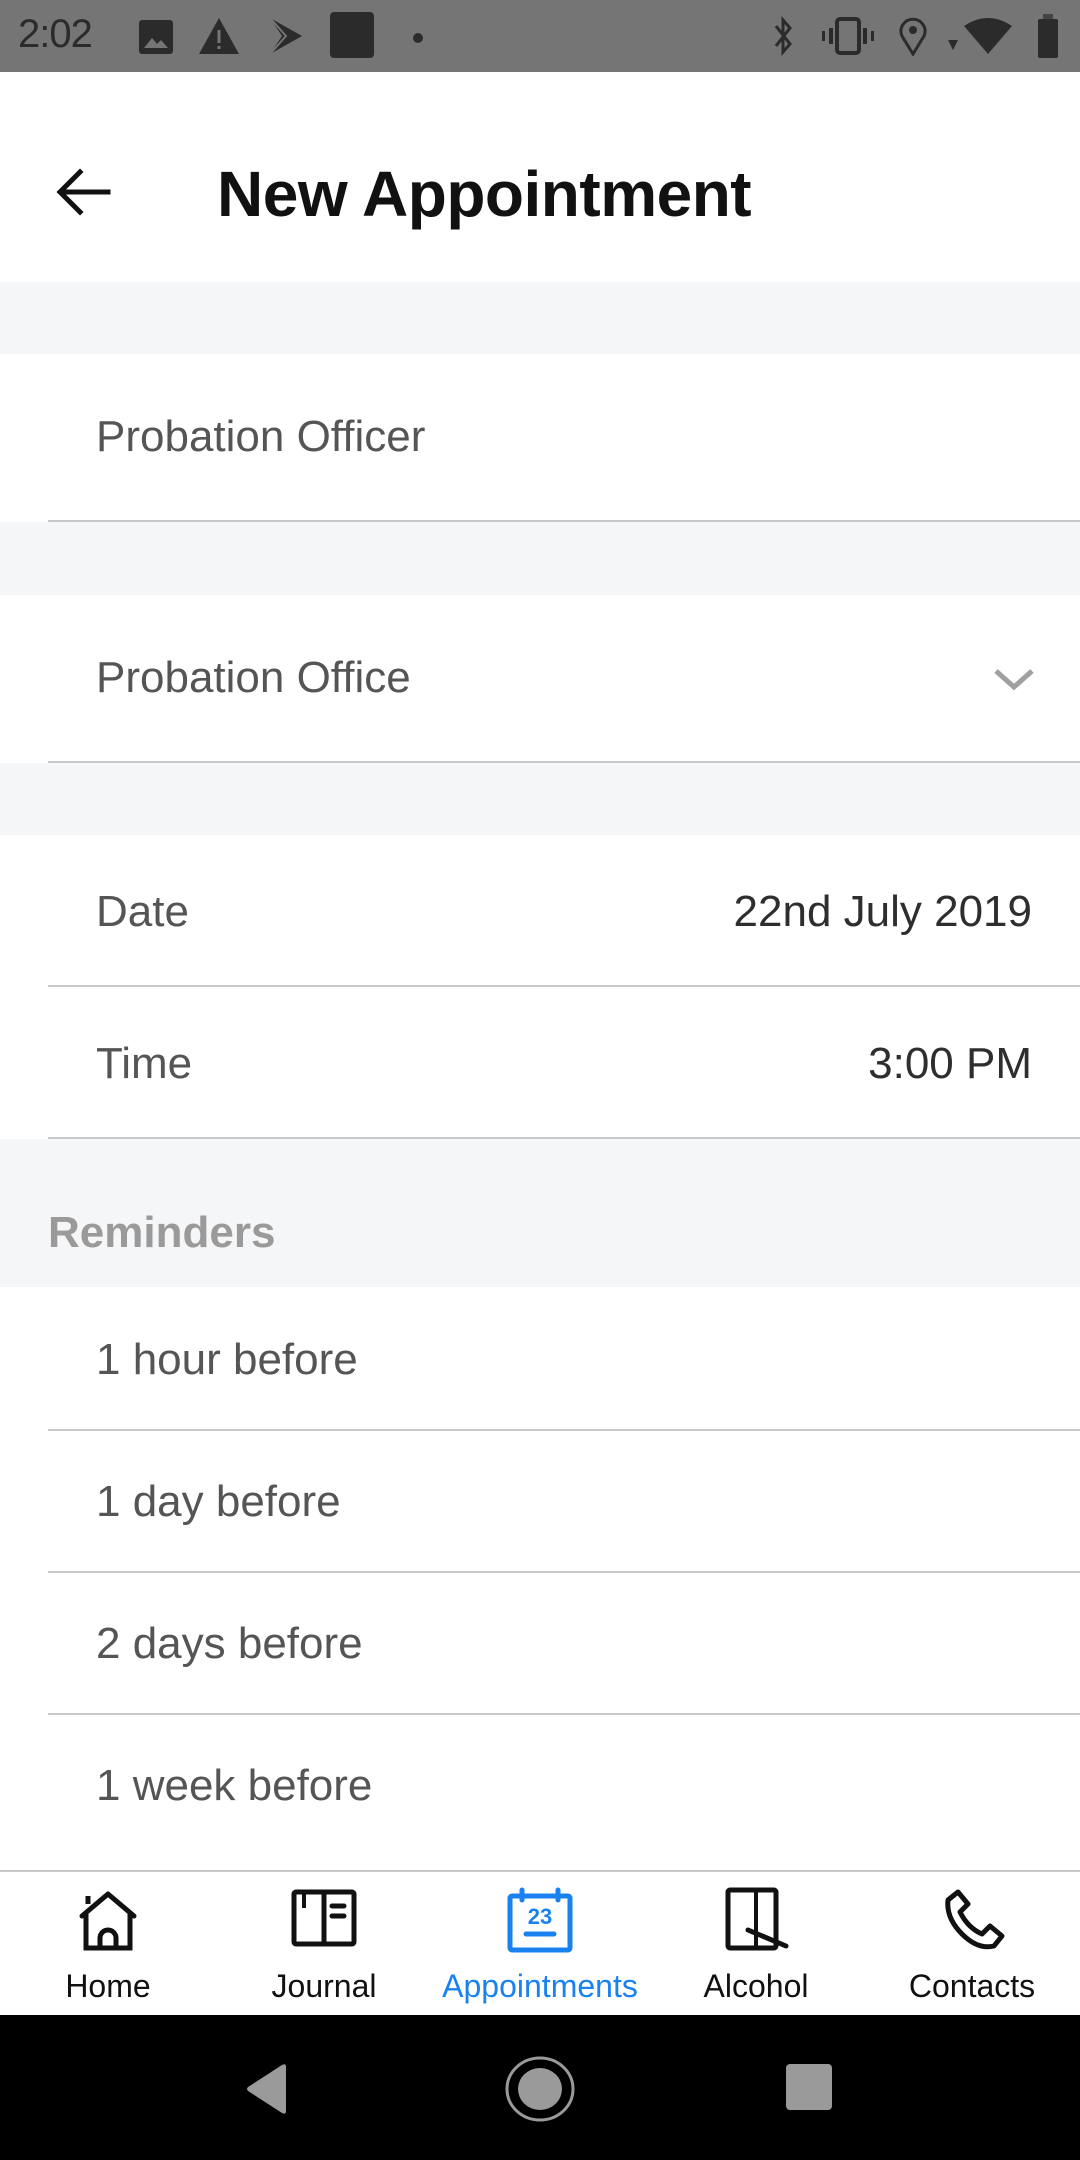 Image resolution: width=1080 pixels, height=2160 pixels. I want to click on alcohol-icon, so click(757, 1919).